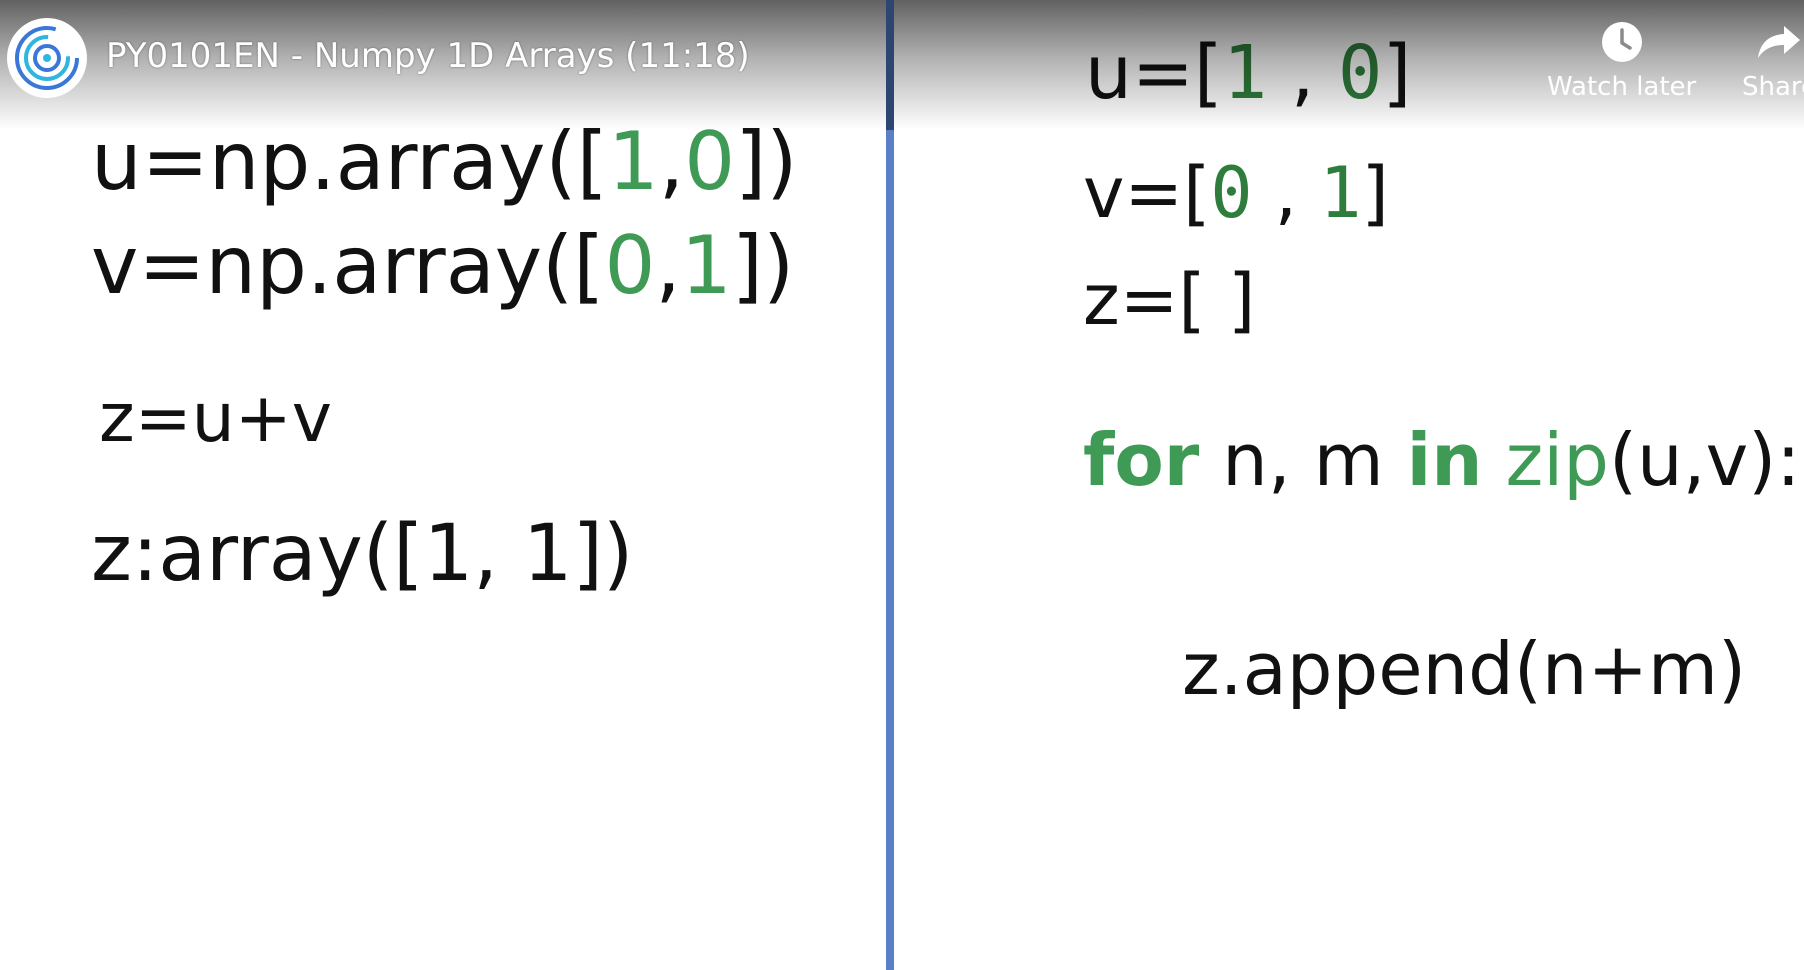  I want to click on left-u-suffix: ]), so click(766, 161).